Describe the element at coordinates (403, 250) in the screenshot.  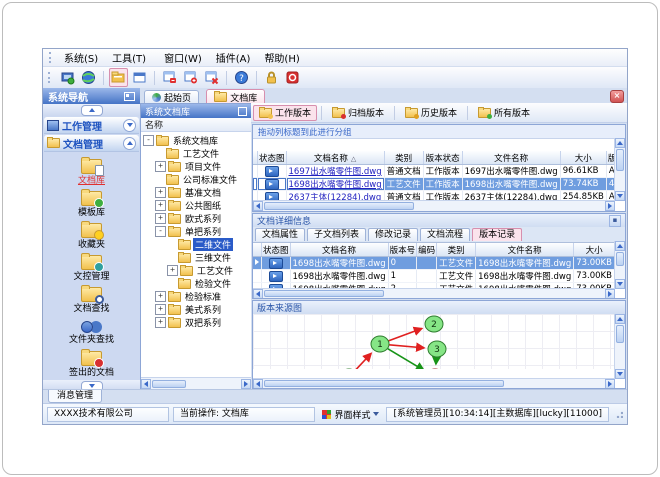
I see `column-header: 版本号` at that location.